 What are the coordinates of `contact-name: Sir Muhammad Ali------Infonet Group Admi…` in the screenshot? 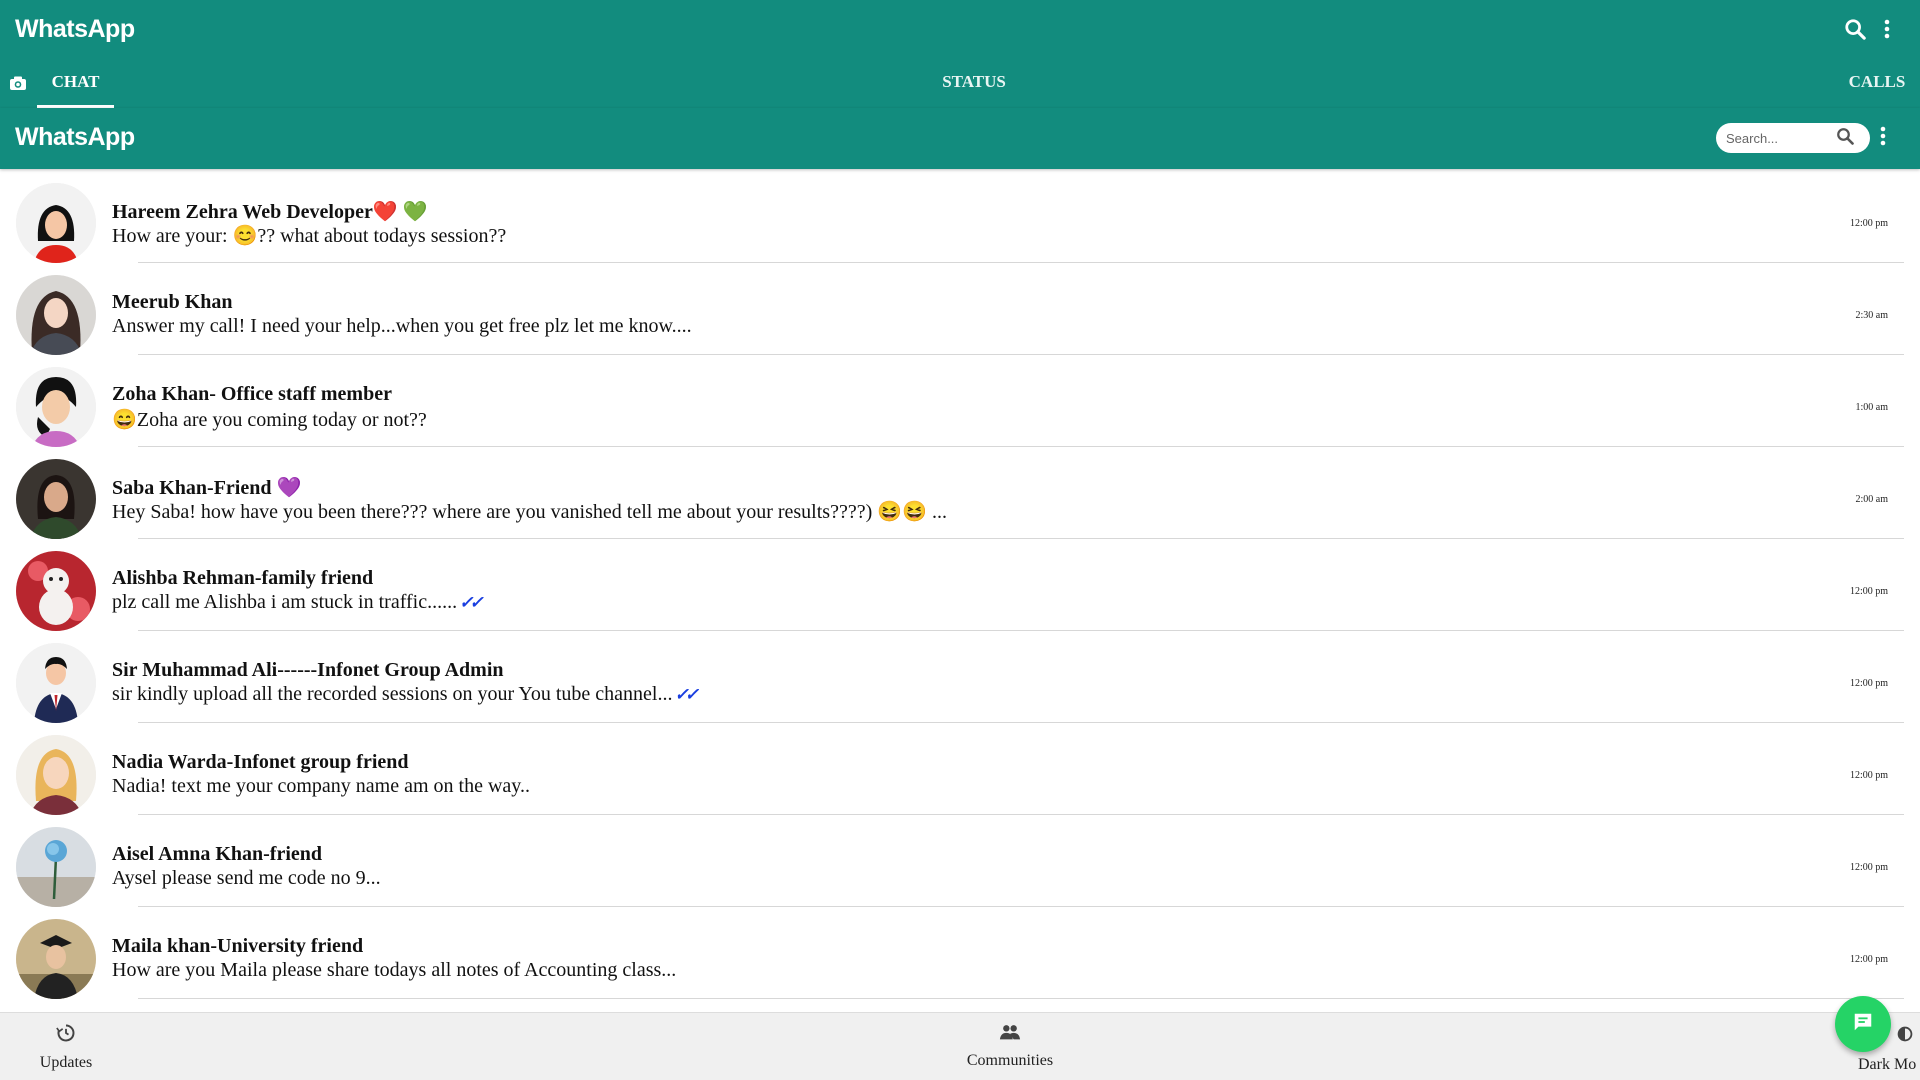 It's located at (308, 670).